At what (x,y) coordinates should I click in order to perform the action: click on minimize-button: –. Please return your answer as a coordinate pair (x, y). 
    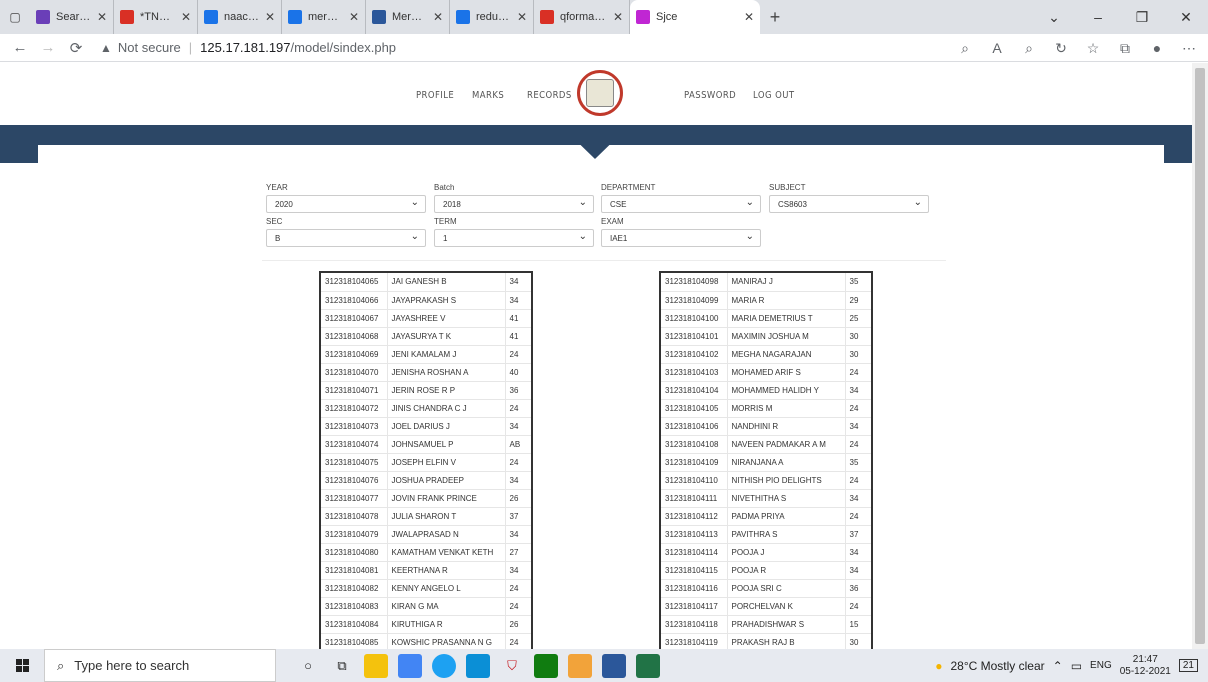
    Looking at the image, I should click on (1098, 17).